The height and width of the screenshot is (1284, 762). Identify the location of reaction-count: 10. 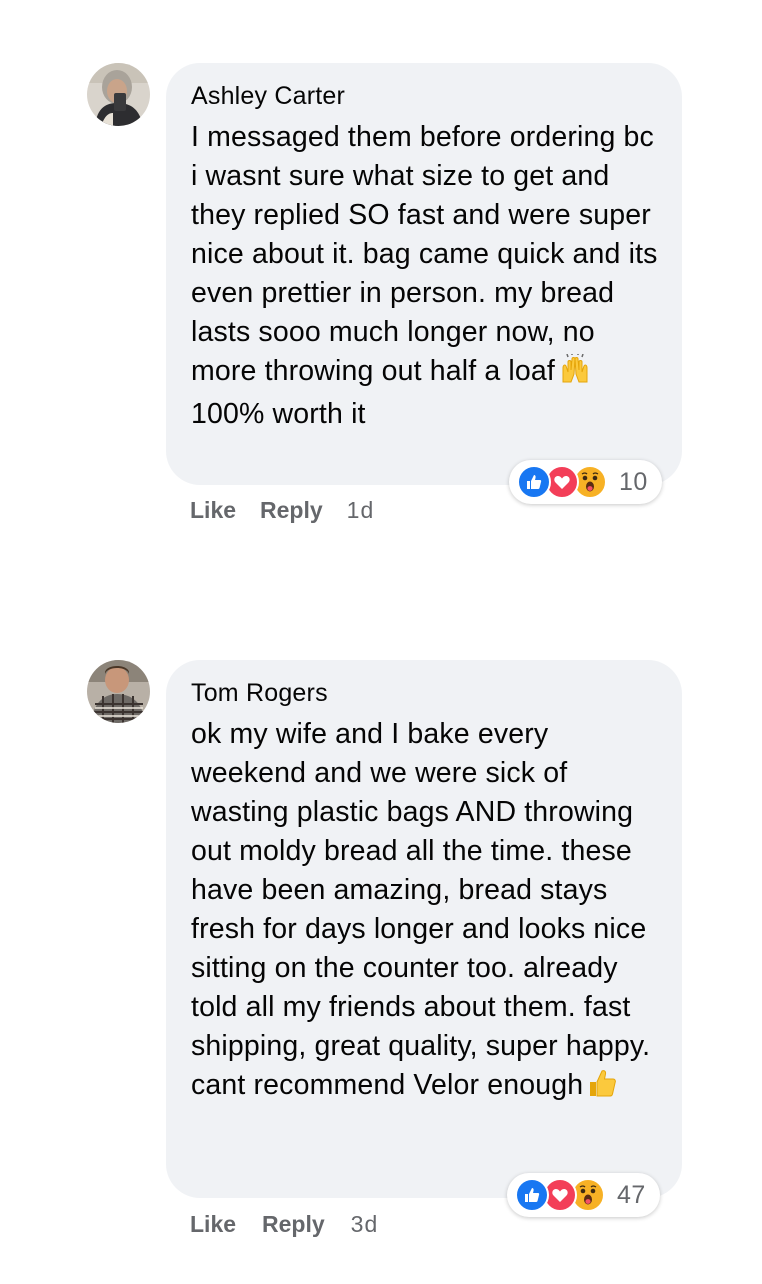
(633, 481).